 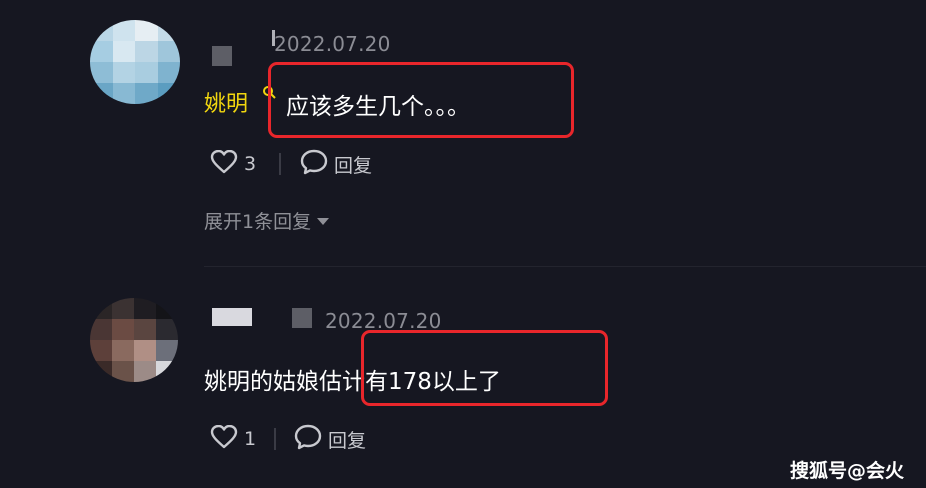 I want to click on like-count: 1, so click(x=250, y=439).